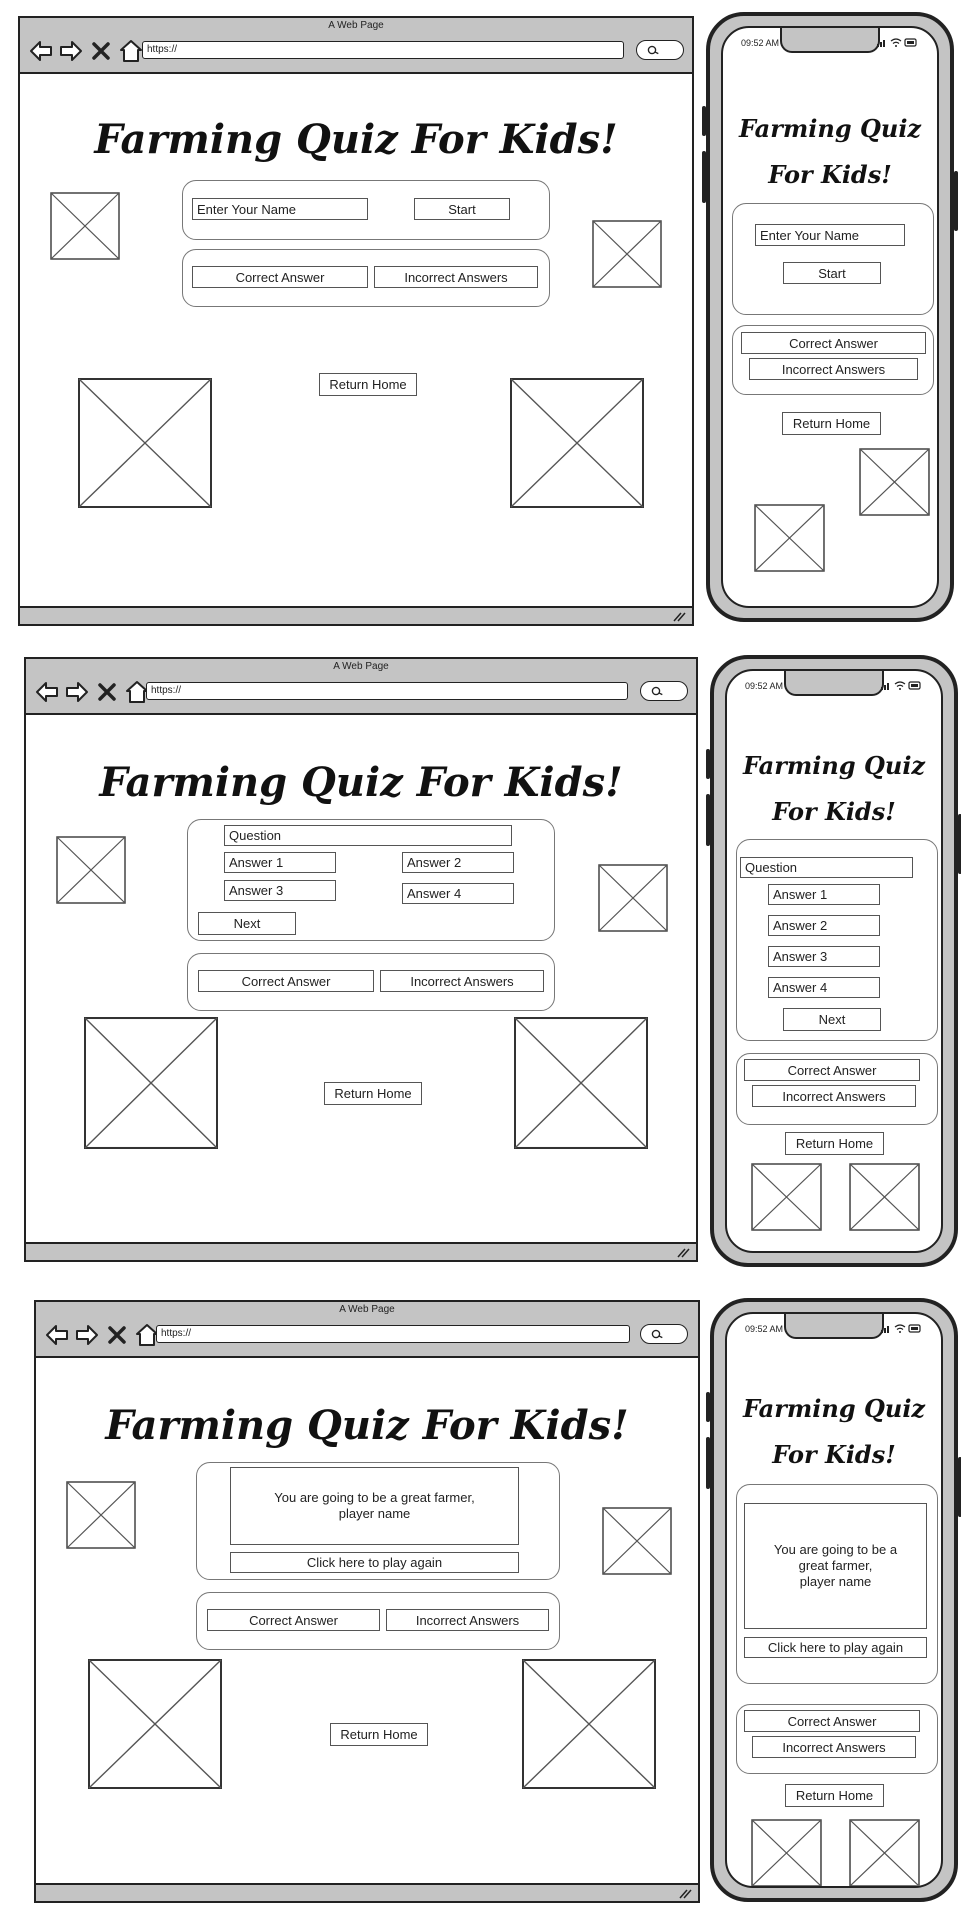 The width and height of the screenshot is (961, 1905). Describe the element at coordinates (131, 51) in the screenshot. I see `home-icon` at that location.